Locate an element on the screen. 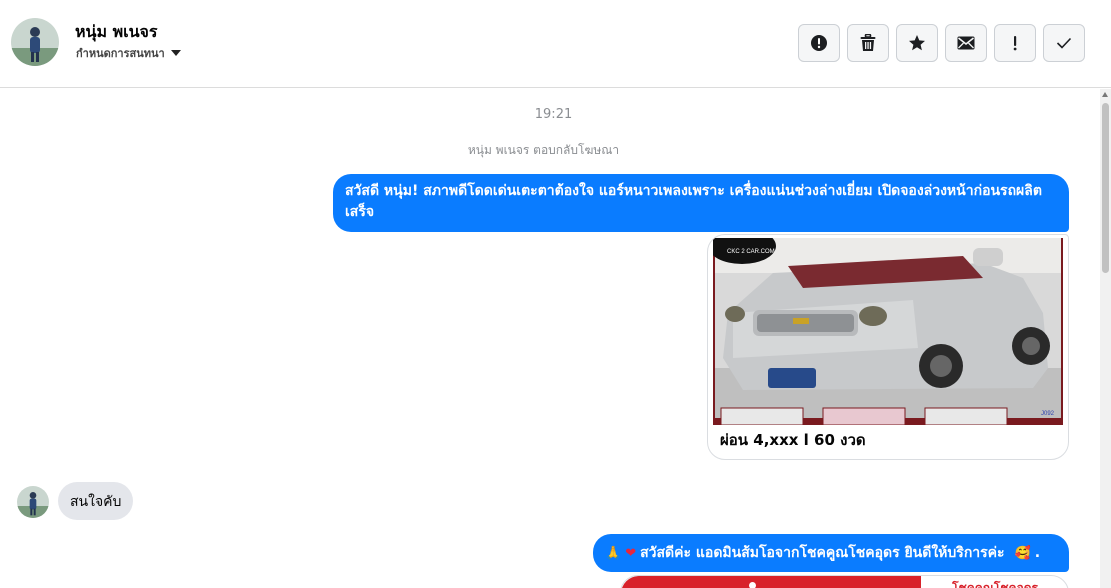  scroll-up-icon is located at coordinates (1105, 94).